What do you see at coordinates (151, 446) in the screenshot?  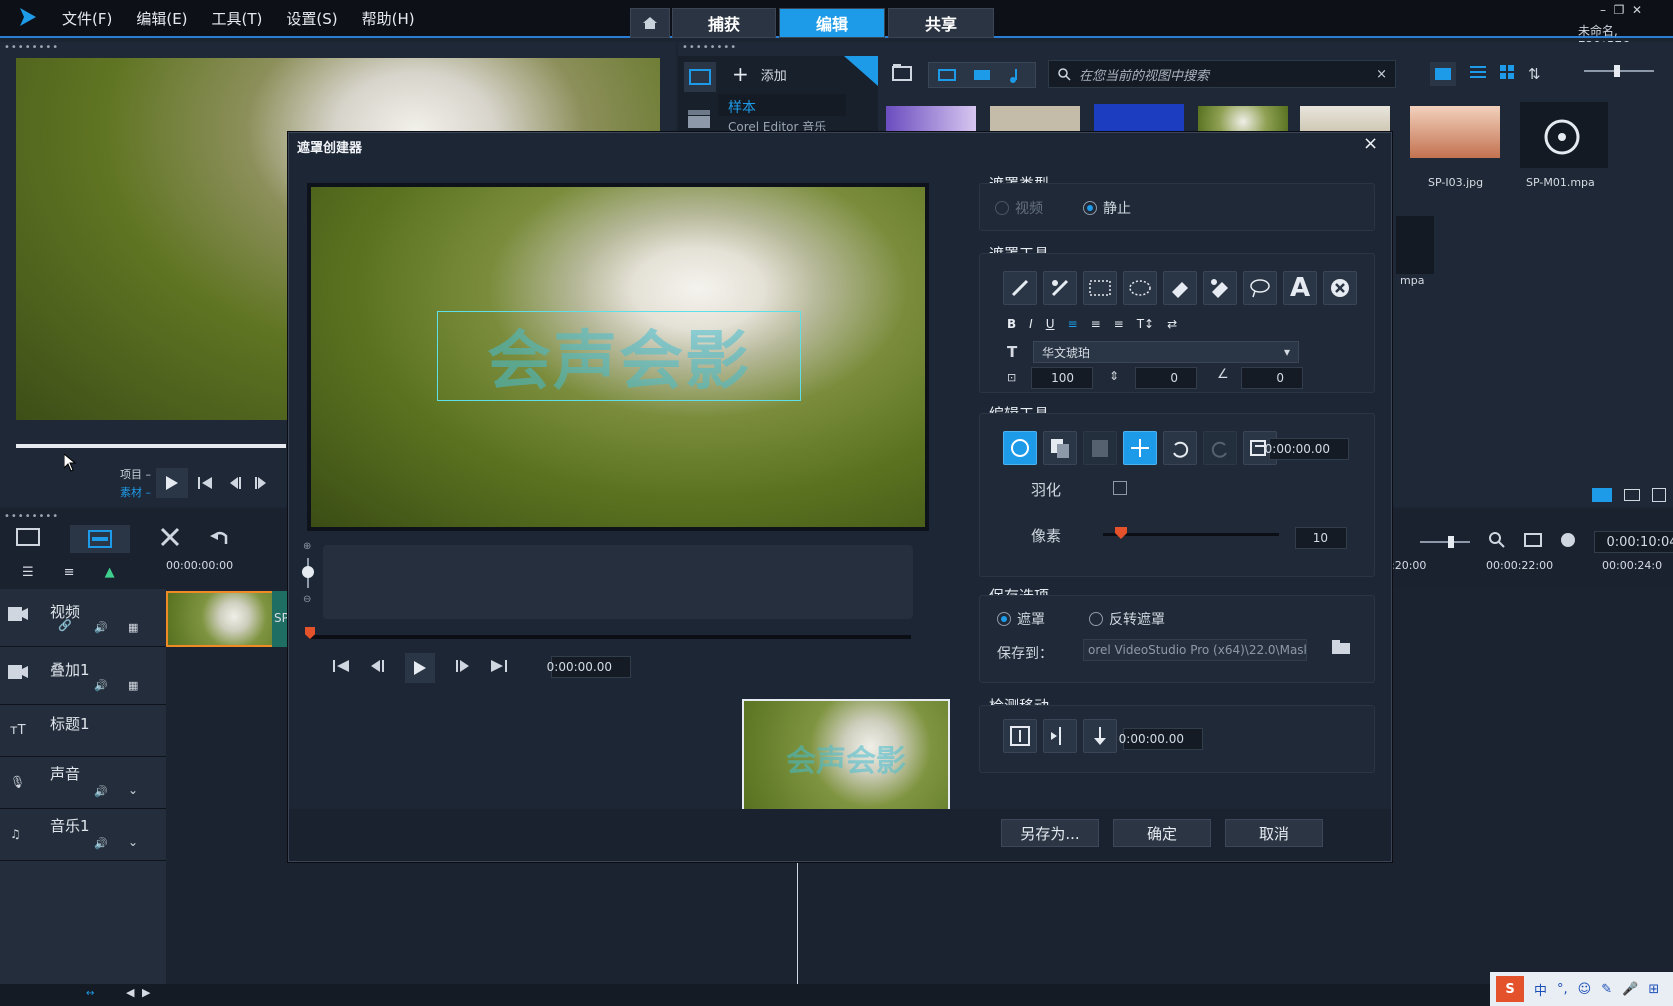 I see `player-scrubber` at bounding box center [151, 446].